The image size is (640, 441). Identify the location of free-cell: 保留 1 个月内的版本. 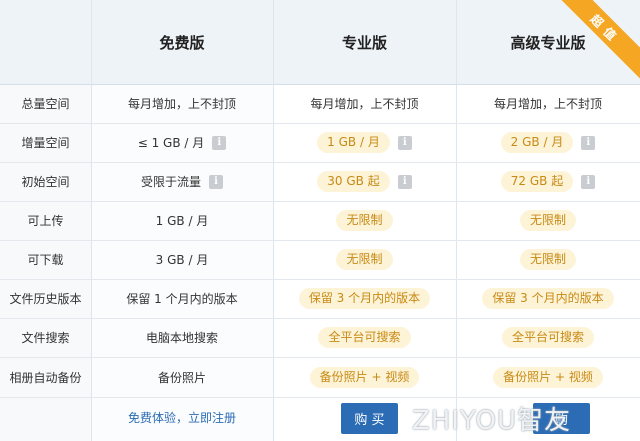
(182, 298).